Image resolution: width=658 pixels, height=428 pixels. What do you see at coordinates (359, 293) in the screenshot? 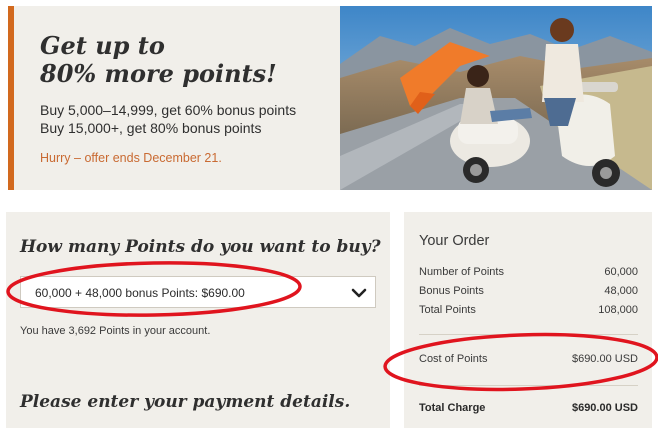
I see `chevron-down-icon` at bounding box center [359, 293].